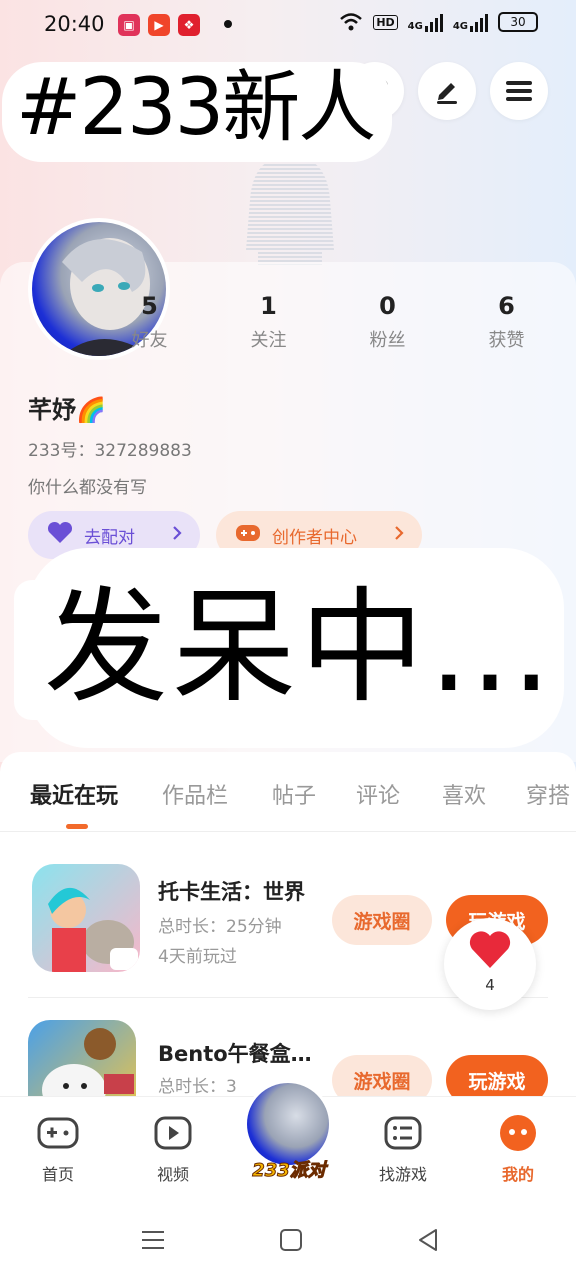 The width and height of the screenshot is (576, 1280). Describe the element at coordinates (149, 340) in the screenshot. I see `stat-label: 好友` at that location.